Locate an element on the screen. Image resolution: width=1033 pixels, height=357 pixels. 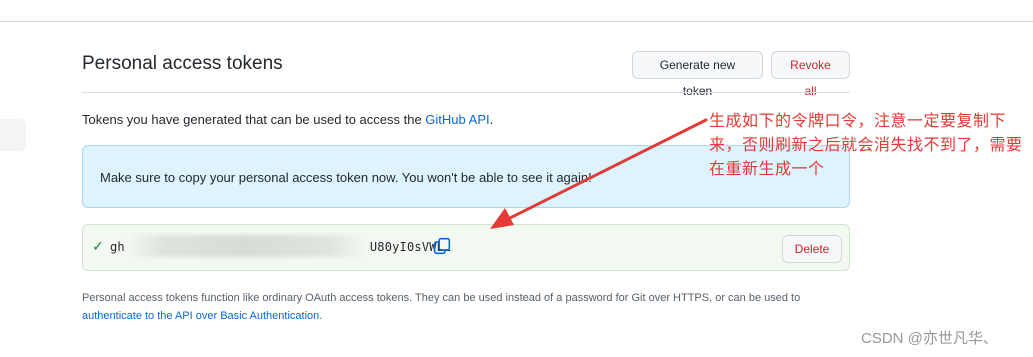
github-api-link: GitHub API is located at coordinates (457, 119).